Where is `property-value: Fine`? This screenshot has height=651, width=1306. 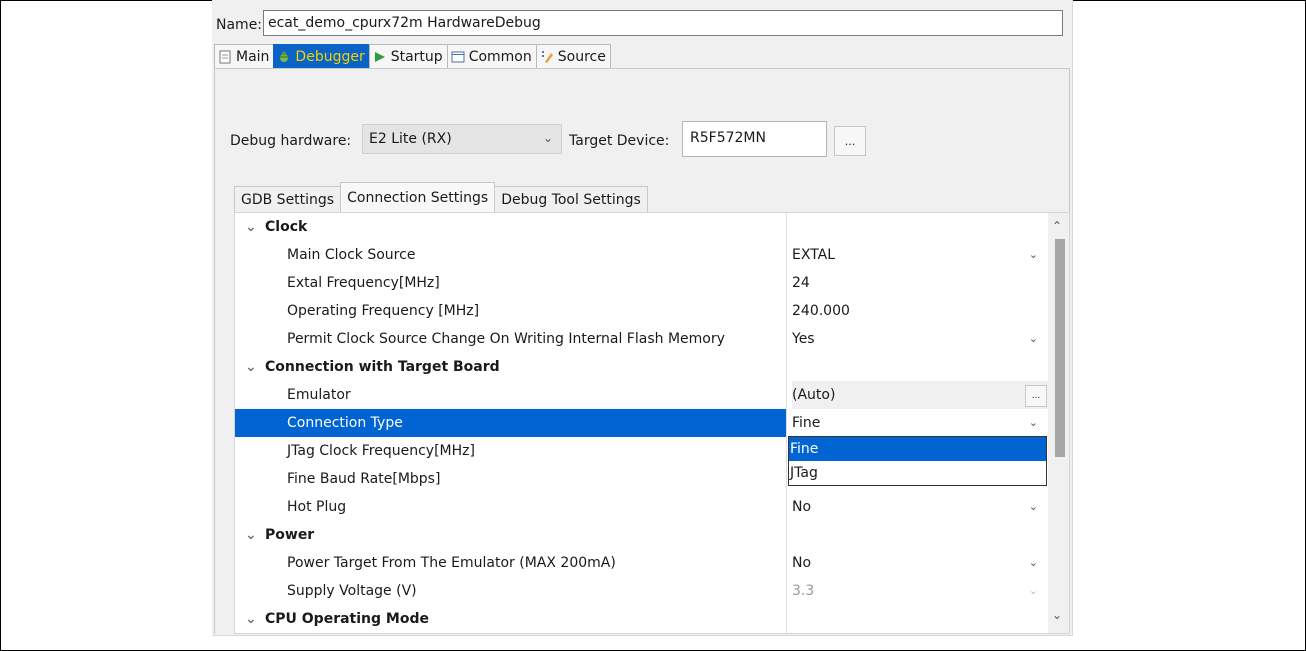
property-value: Fine is located at coordinates (806, 423).